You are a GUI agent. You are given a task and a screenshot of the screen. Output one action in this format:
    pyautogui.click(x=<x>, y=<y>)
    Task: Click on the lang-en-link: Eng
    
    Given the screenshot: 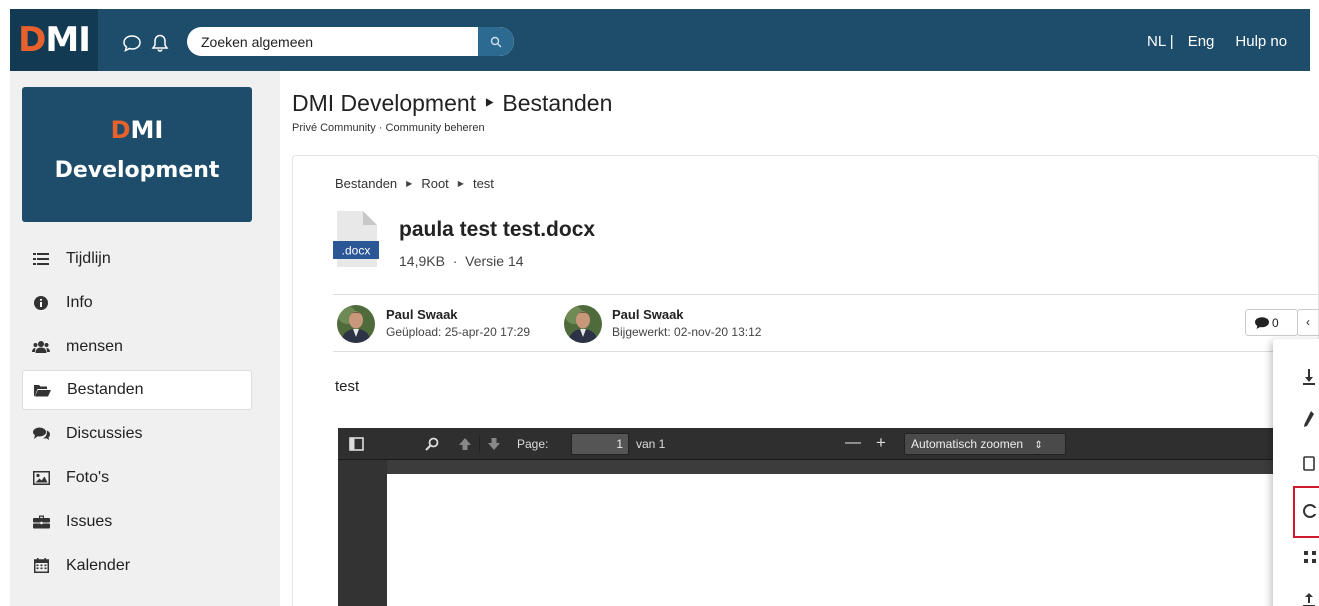 What is the action you would take?
    pyautogui.click(x=1201, y=41)
    